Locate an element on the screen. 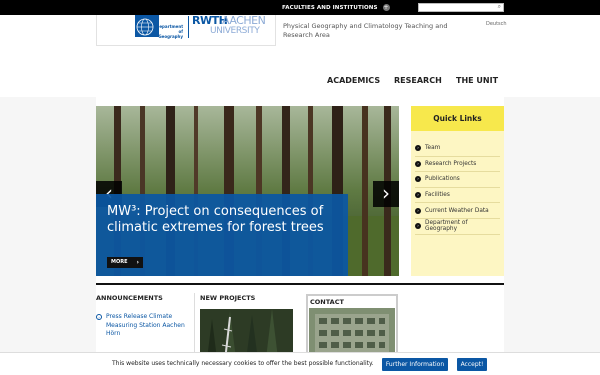 This screenshot has width=600, height=375. faculties-label: FACULTIES AND INSTITUTIONS is located at coordinates (330, 8).